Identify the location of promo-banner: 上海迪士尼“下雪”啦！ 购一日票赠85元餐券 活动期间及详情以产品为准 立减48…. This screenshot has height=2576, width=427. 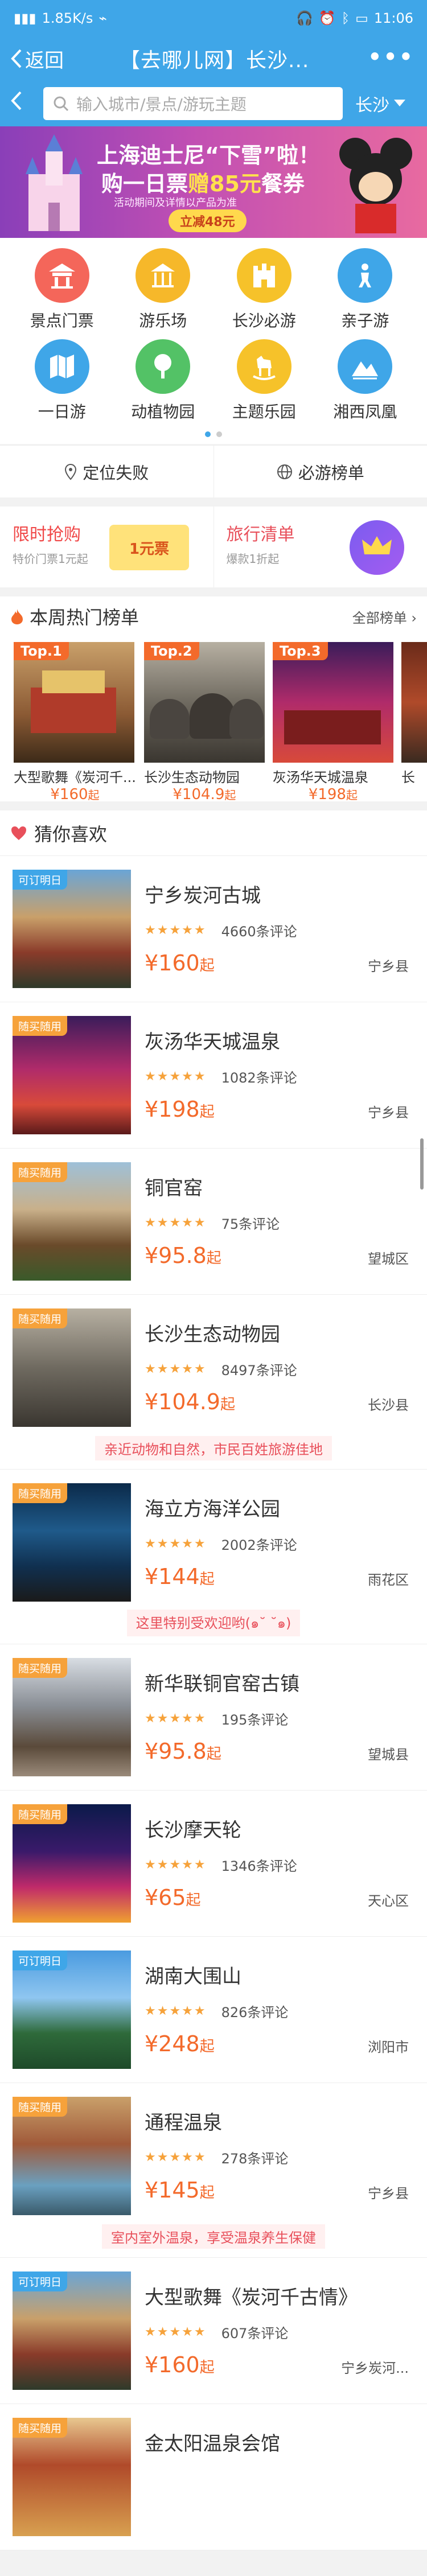
(213, 182).